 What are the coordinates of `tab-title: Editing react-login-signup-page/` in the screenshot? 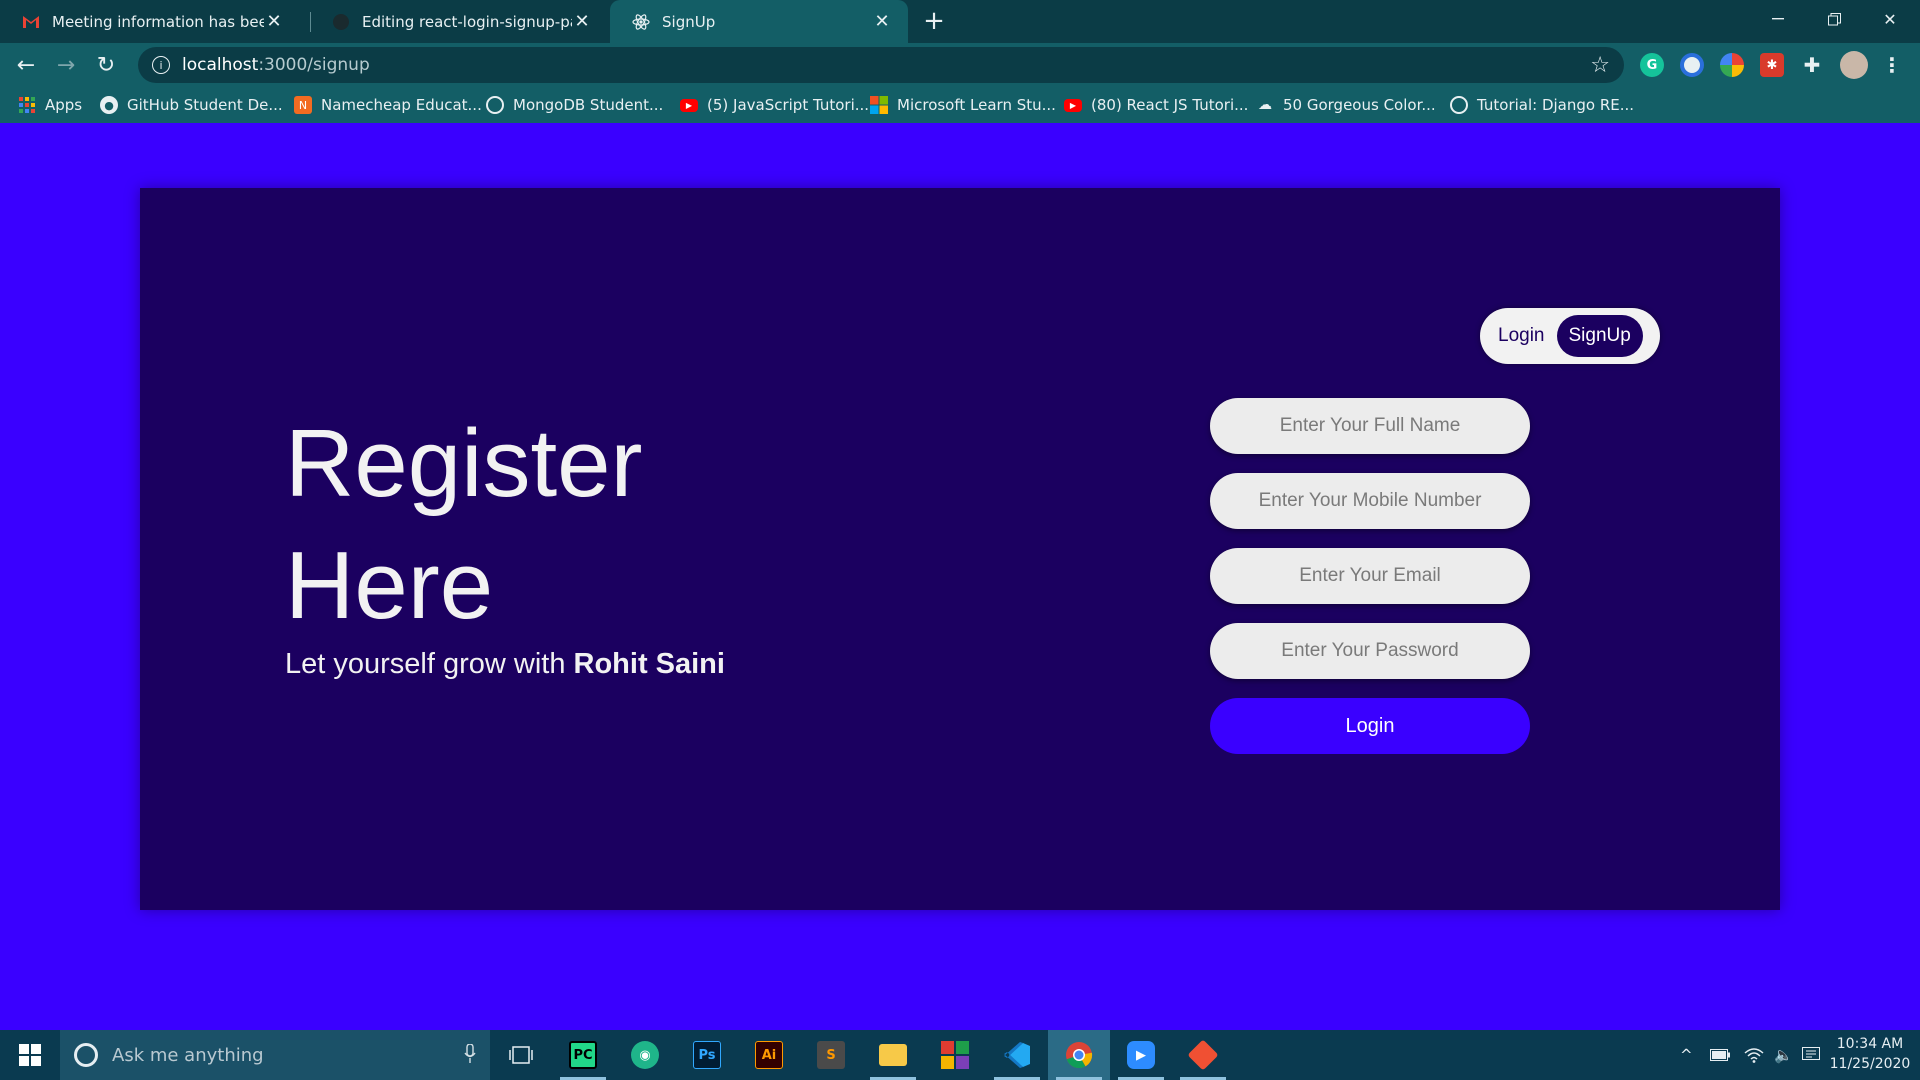 It's located at (467, 21).